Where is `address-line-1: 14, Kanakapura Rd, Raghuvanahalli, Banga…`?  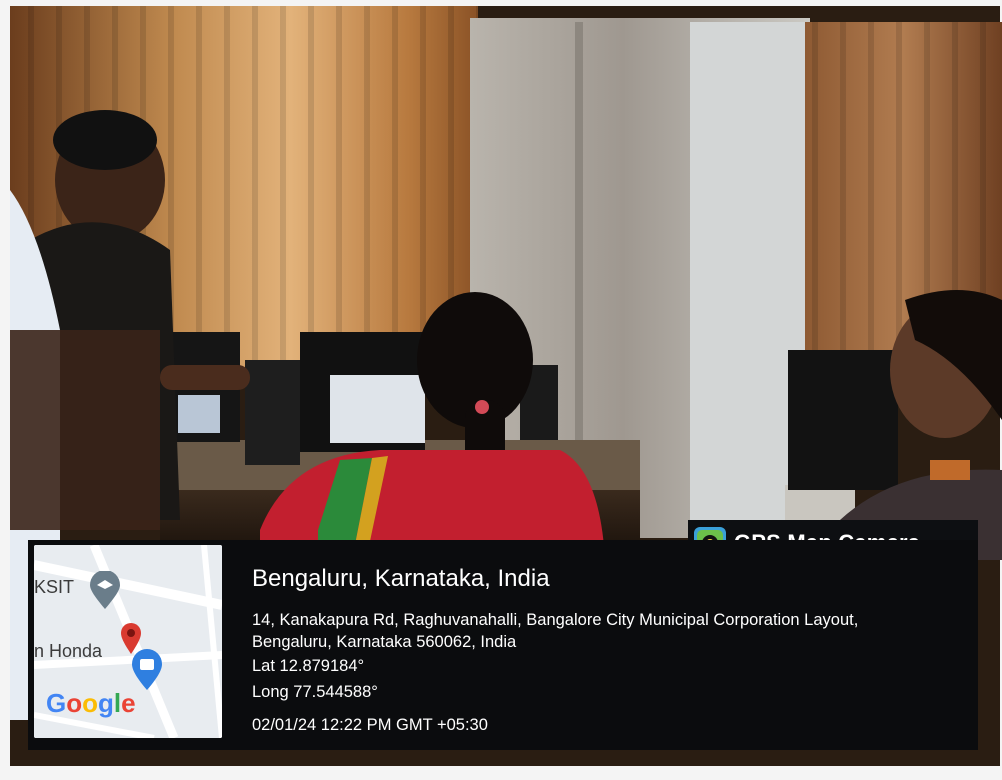 address-line-1: 14, Kanakapura Rd, Raghuvanahalli, Banga… is located at coordinates (555, 620).